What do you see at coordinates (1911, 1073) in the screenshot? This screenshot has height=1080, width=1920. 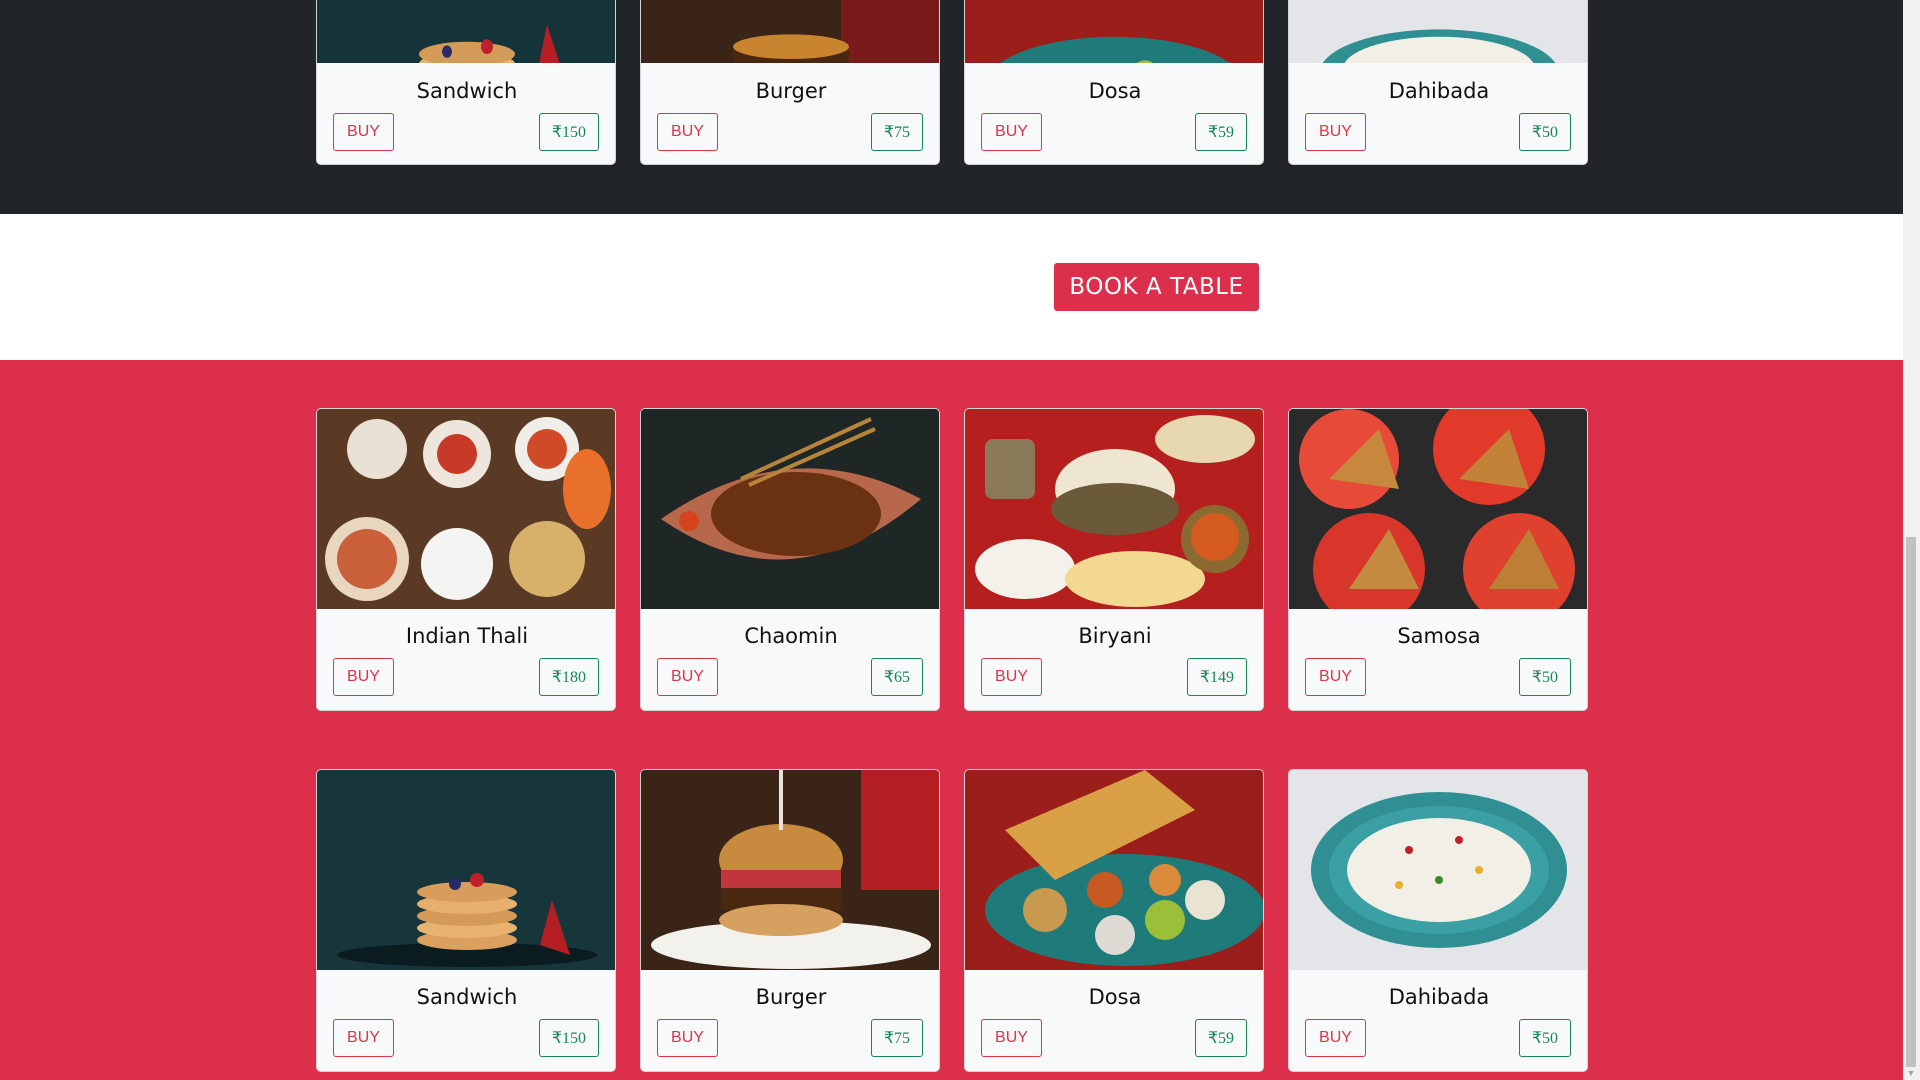 I see `scroll-down-arrow-icon: ▼` at bounding box center [1911, 1073].